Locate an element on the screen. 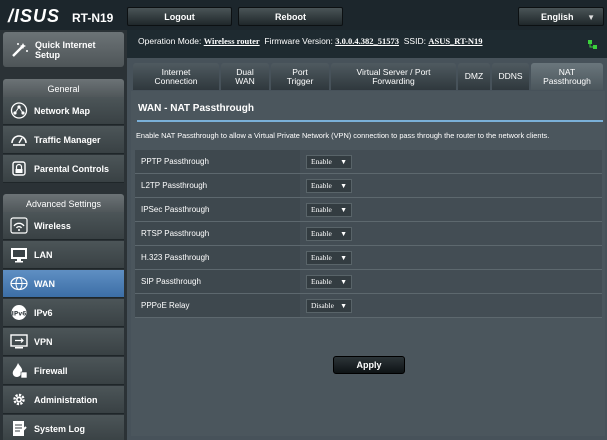 The width and height of the screenshot is (607, 440). sidebar-item-firewall: Firewall is located at coordinates (63, 371).